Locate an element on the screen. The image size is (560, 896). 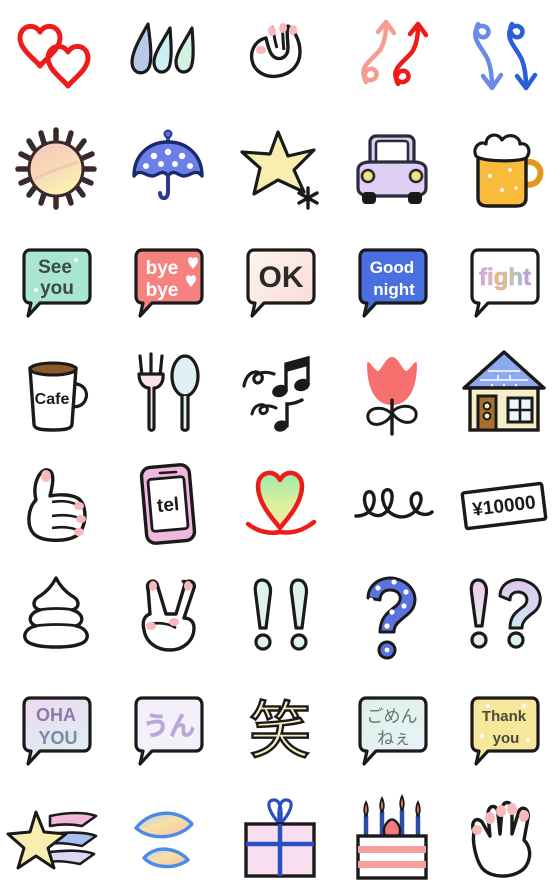
shooting-star-trail-icon is located at coordinates (52, 840).